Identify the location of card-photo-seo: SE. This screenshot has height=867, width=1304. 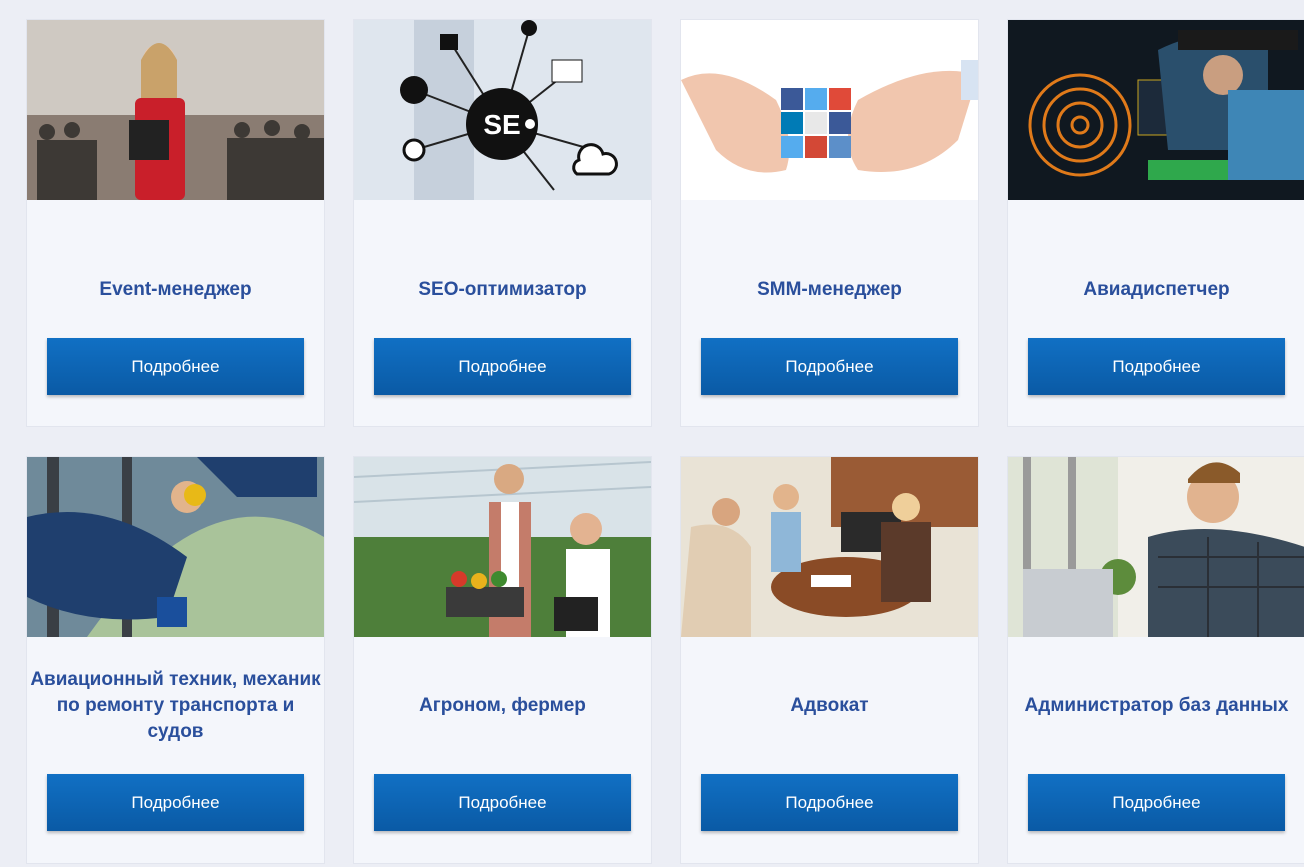
(502, 110).